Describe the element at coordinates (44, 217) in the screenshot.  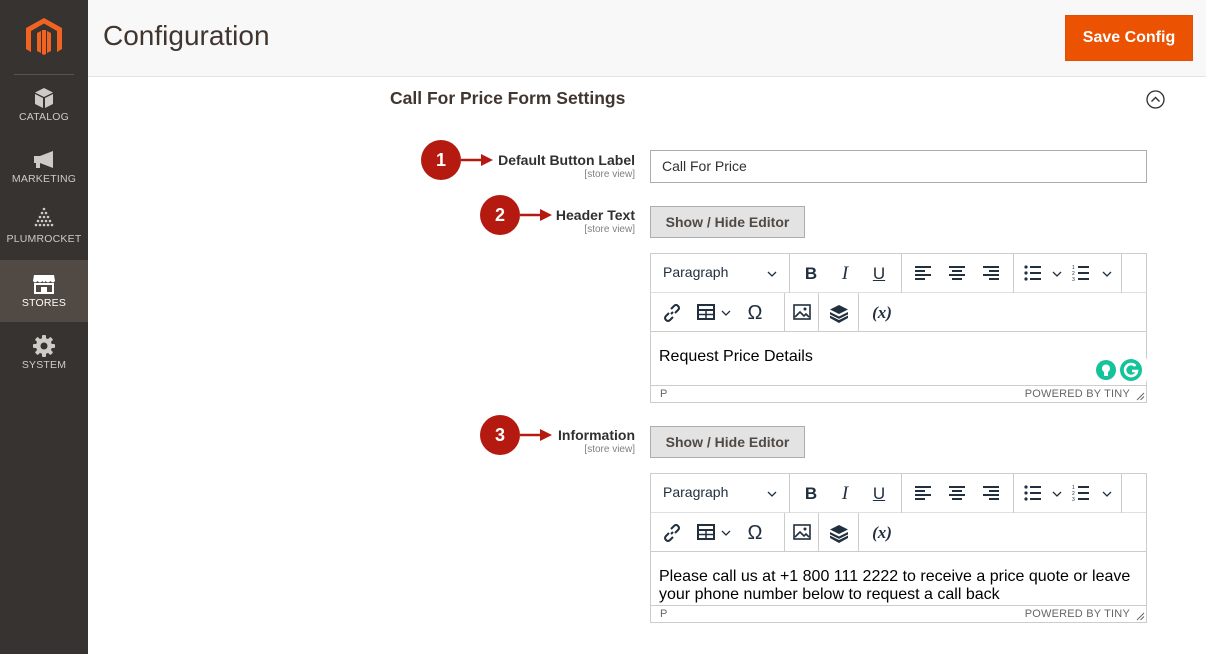
I see `plumrocket-icon` at that location.